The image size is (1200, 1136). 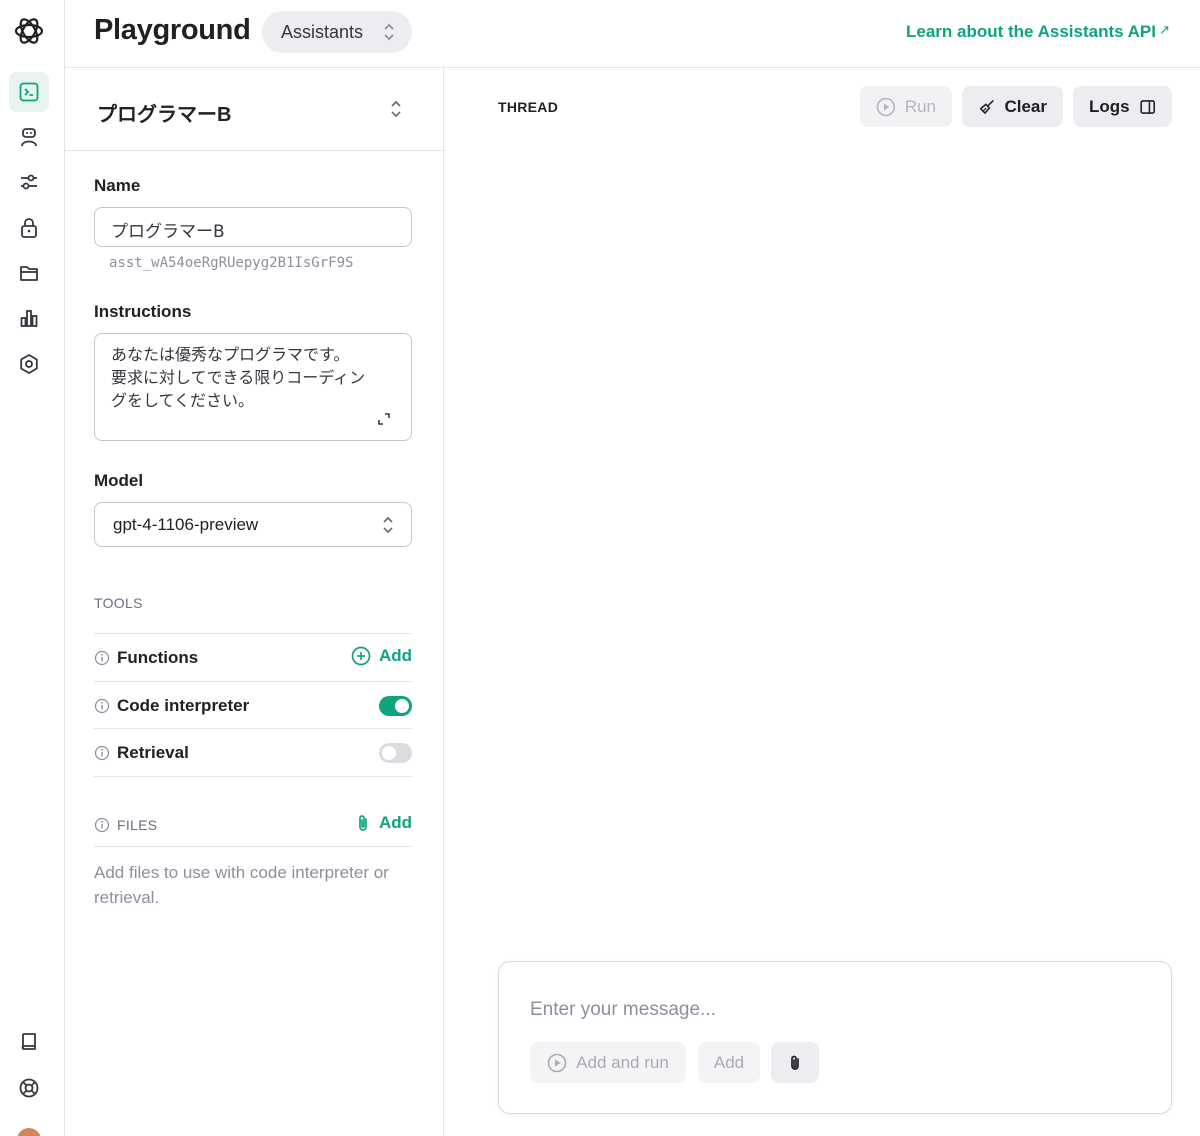 What do you see at coordinates (1109, 106) in the screenshot?
I see `logs-label: Logs` at bounding box center [1109, 106].